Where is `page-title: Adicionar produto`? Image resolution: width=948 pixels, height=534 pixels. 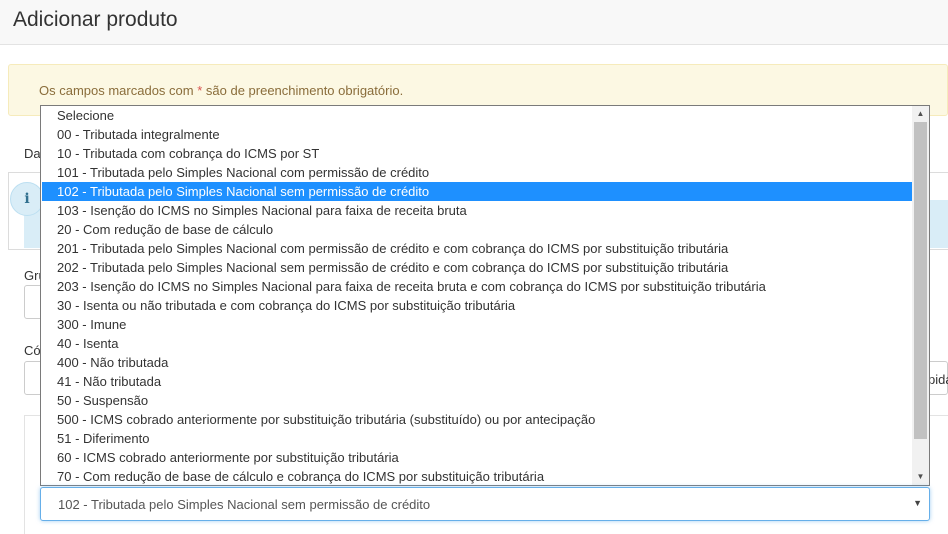 page-title: Adicionar produto is located at coordinates (95, 19).